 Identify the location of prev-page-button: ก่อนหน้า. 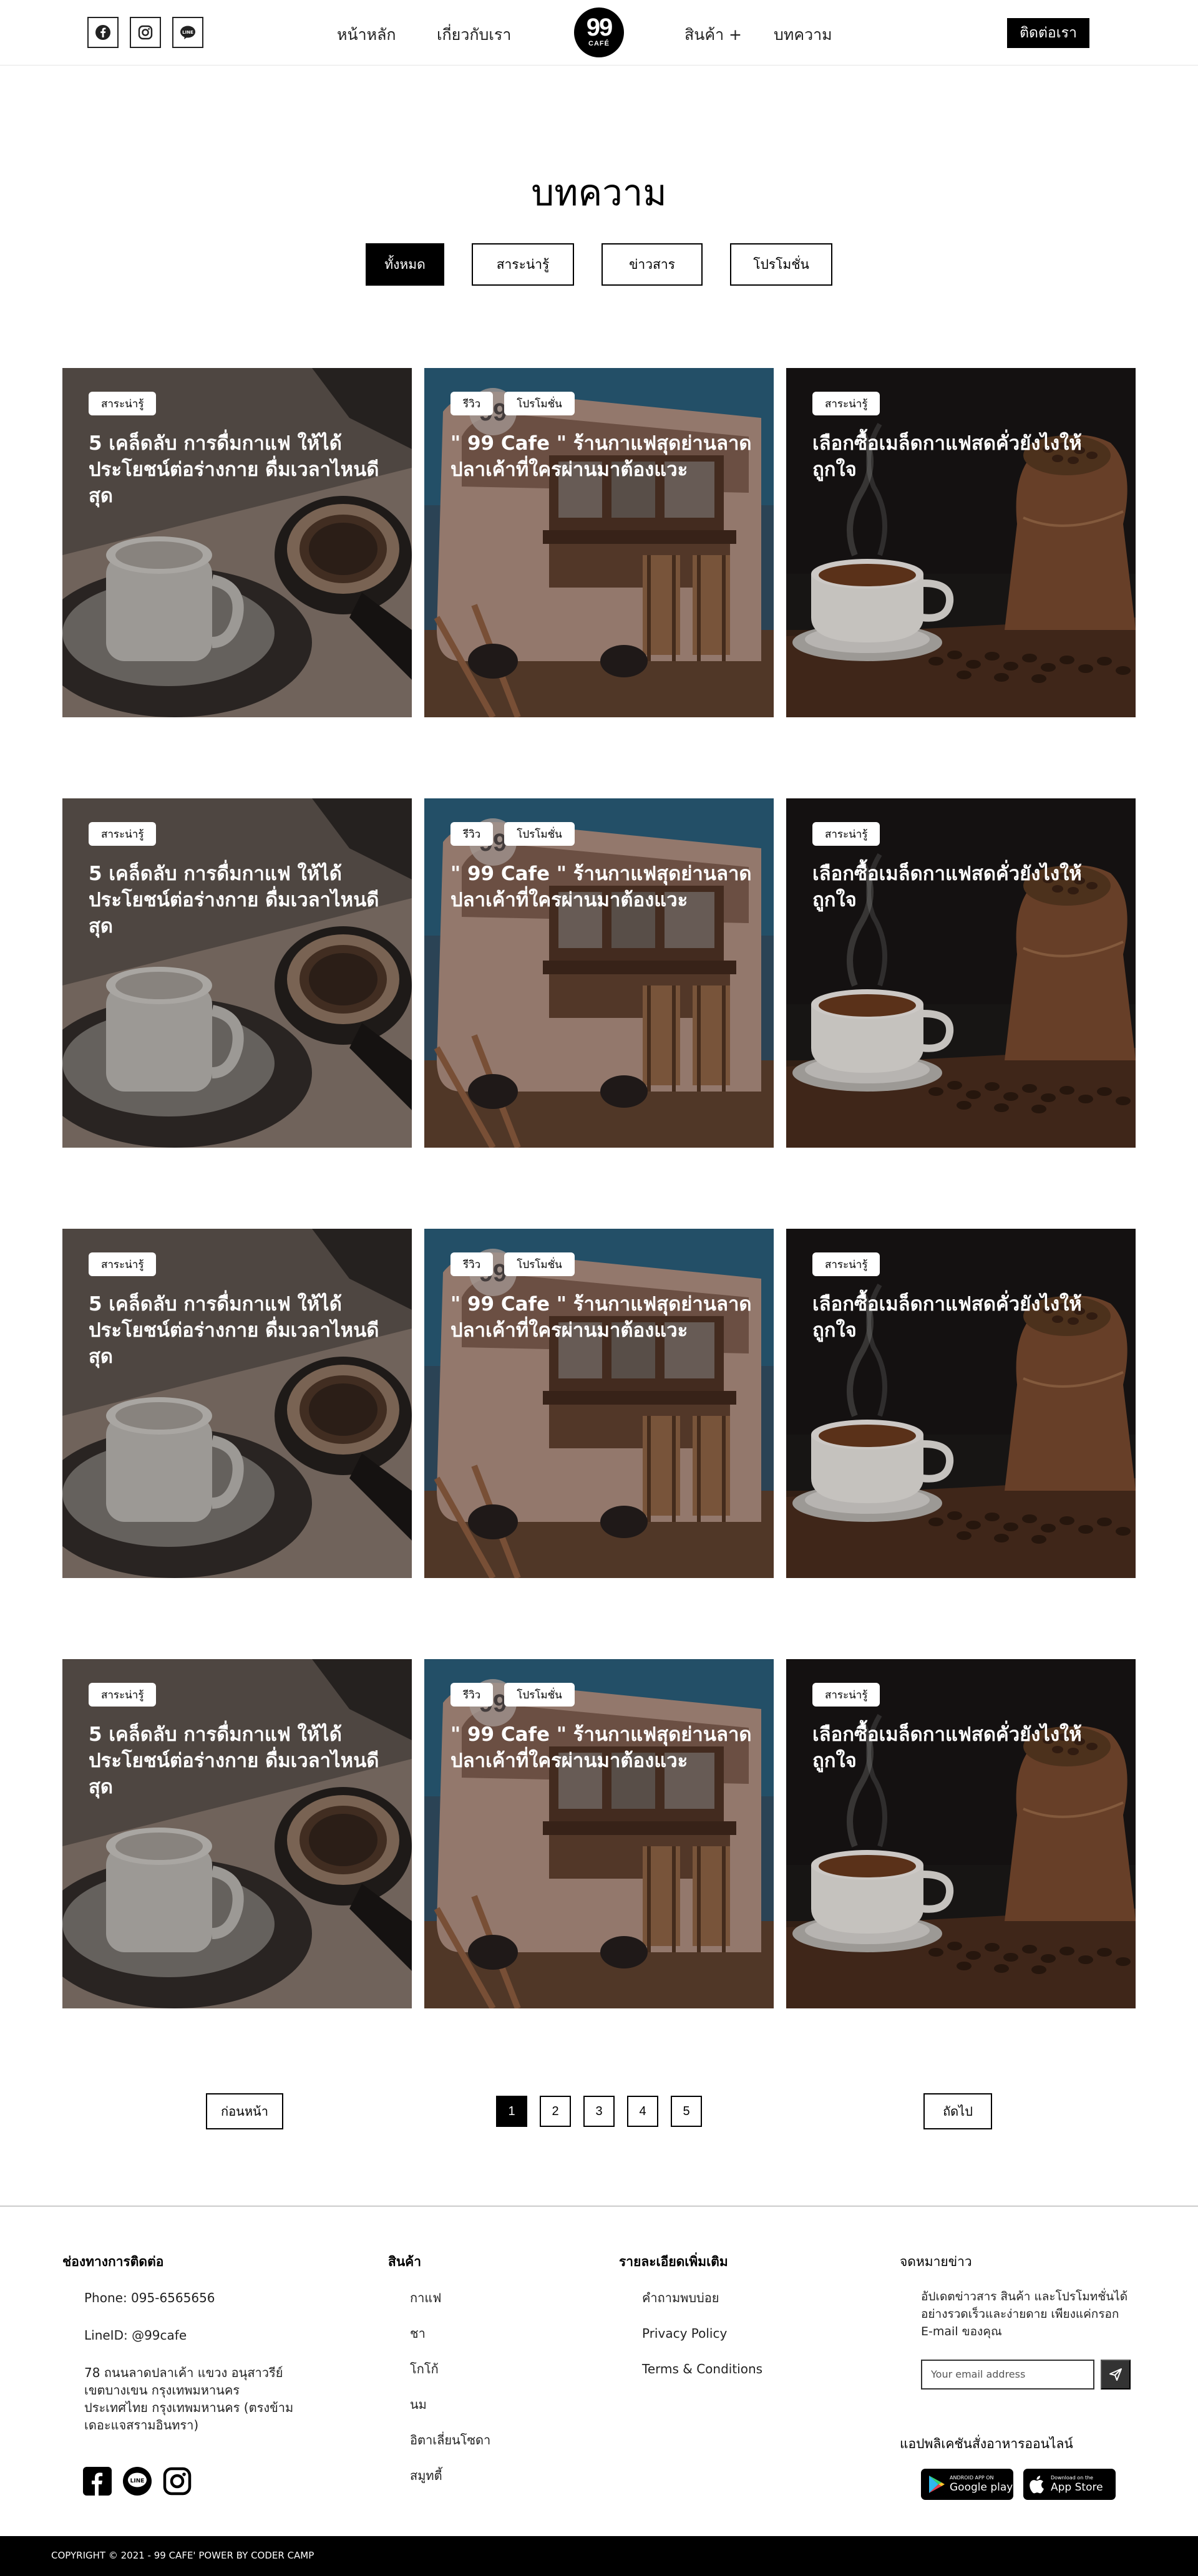
(244, 2111).